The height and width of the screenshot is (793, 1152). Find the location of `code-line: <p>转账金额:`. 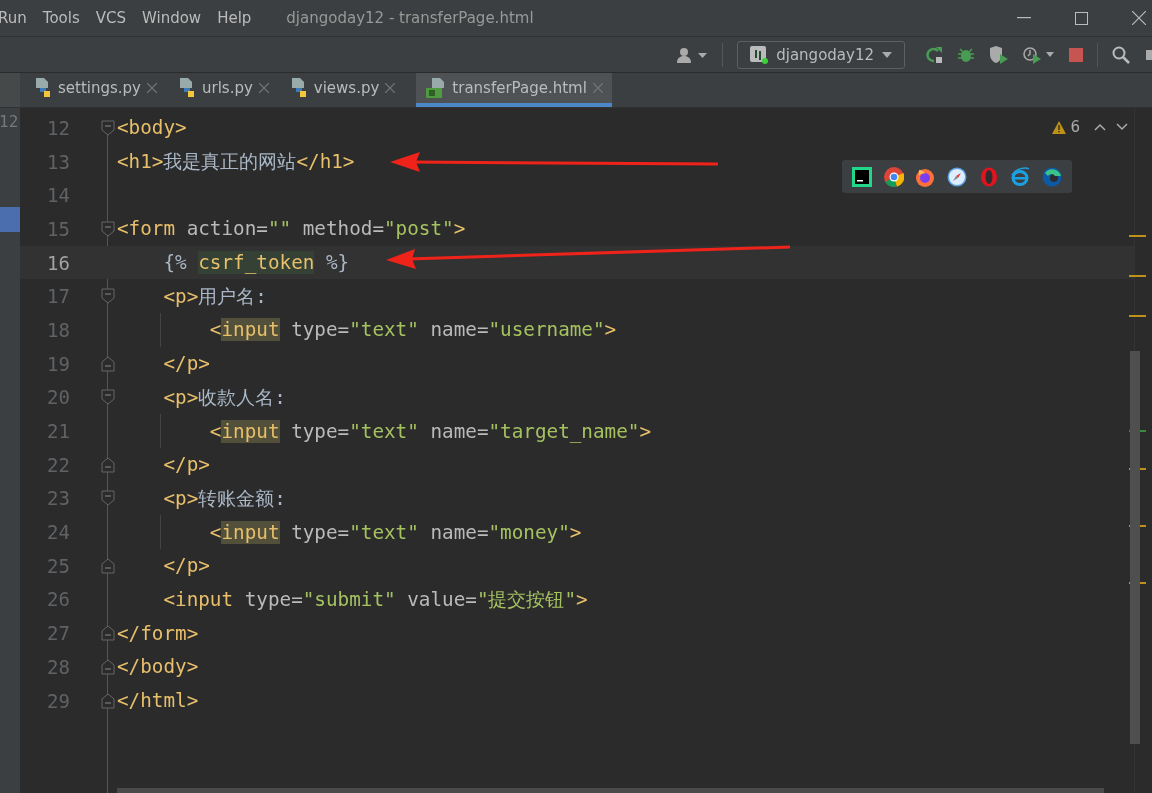

code-line: <p>转账金额: is located at coordinates (224, 498).